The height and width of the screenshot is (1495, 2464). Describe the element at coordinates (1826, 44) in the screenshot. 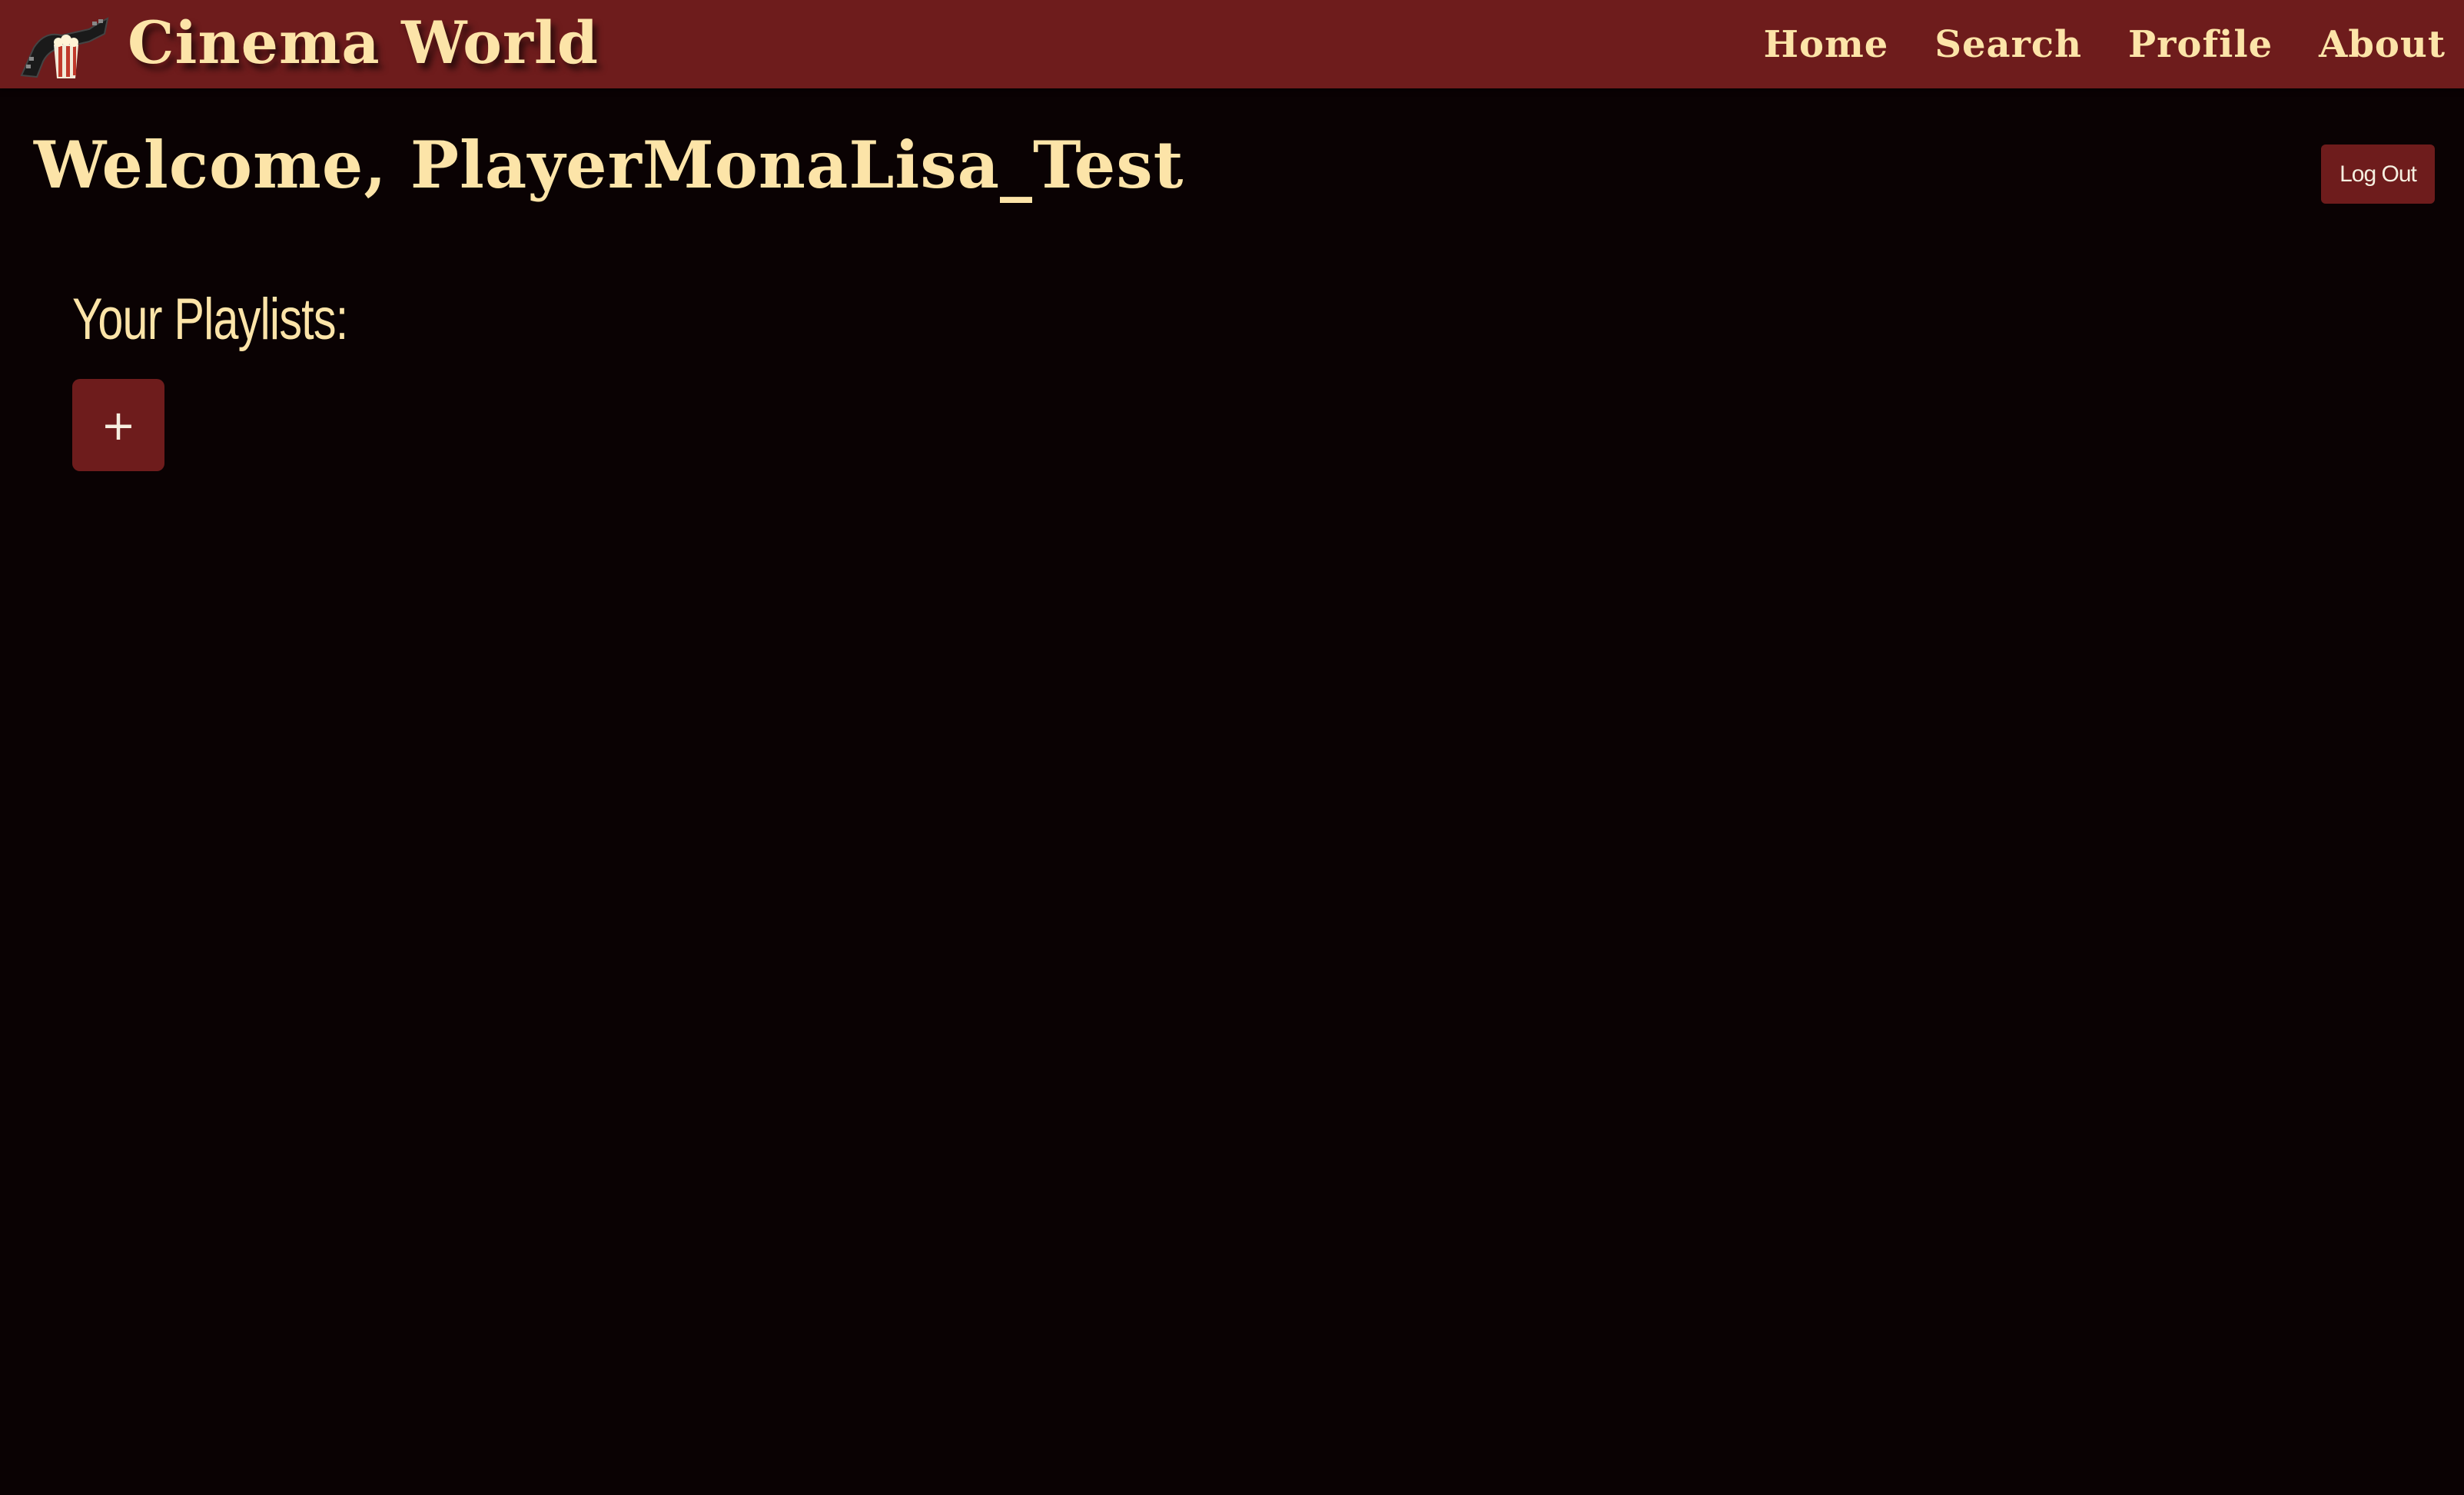

I see `nav-home-link: Home` at that location.